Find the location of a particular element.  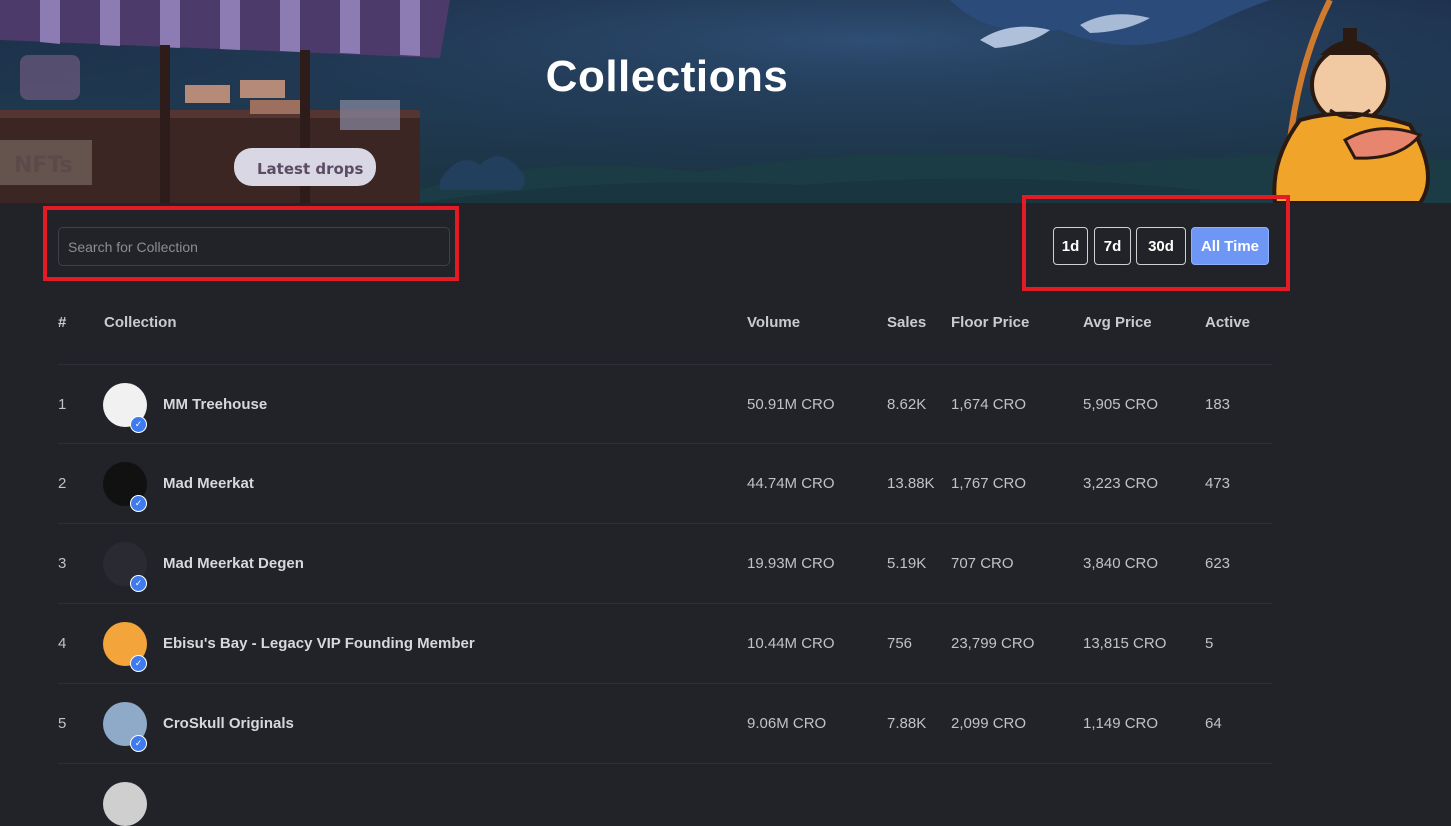

period-button-1d: 1d is located at coordinates (1070, 246).